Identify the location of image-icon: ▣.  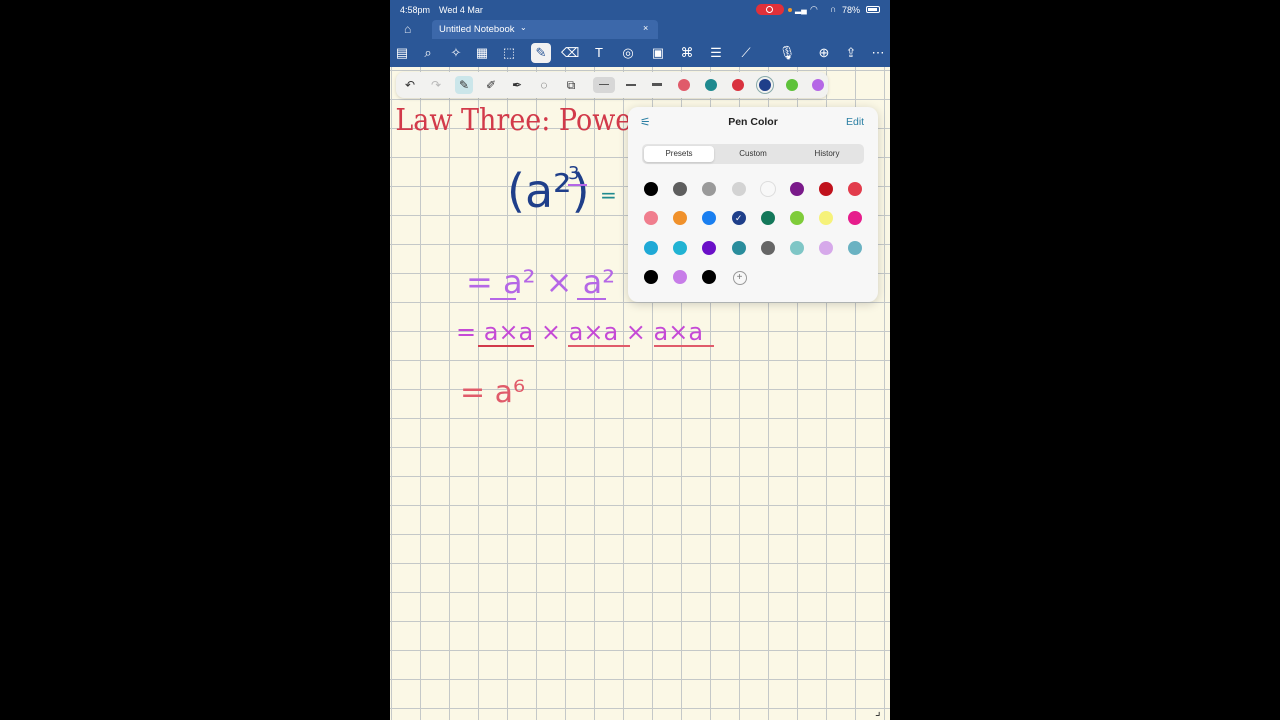
(658, 53).